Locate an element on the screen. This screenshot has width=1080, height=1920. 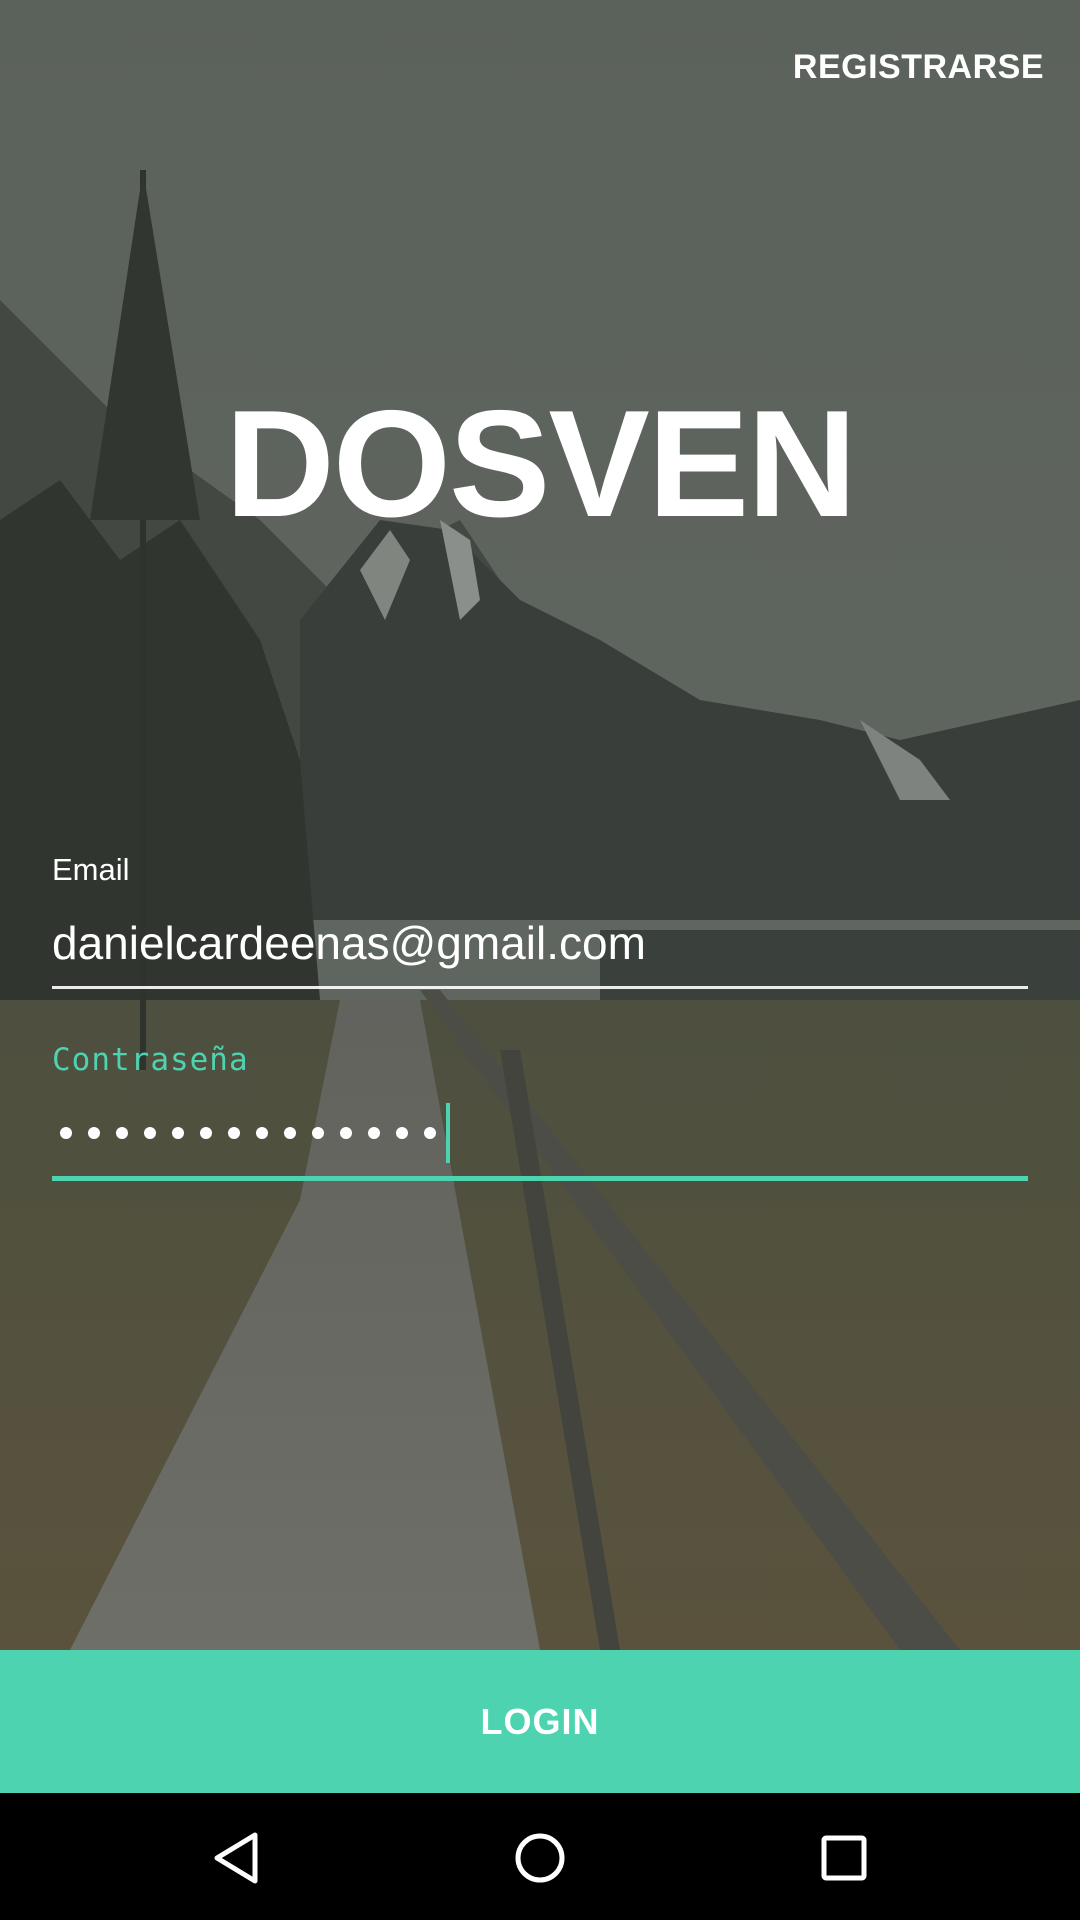
email-underline is located at coordinates (540, 987).